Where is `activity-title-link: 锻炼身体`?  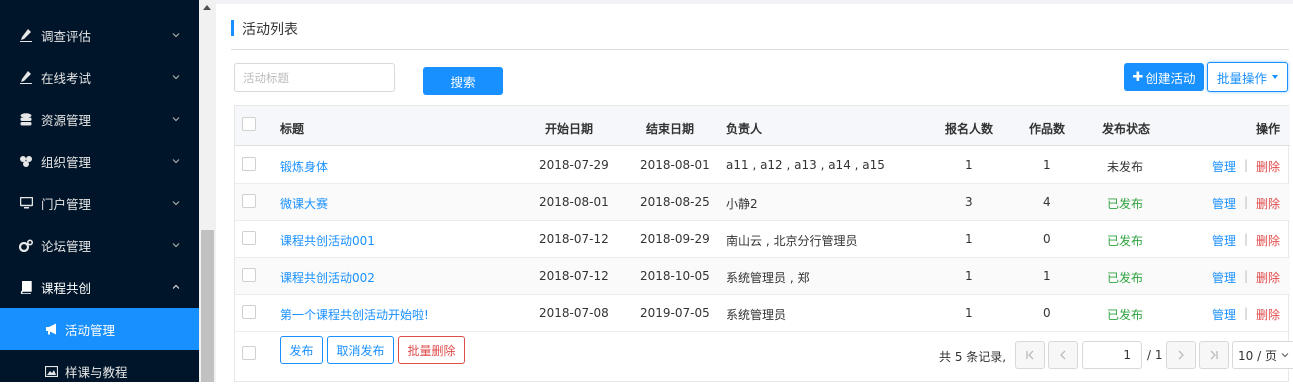
activity-title-link: 锻炼身体 is located at coordinates (304, 166).